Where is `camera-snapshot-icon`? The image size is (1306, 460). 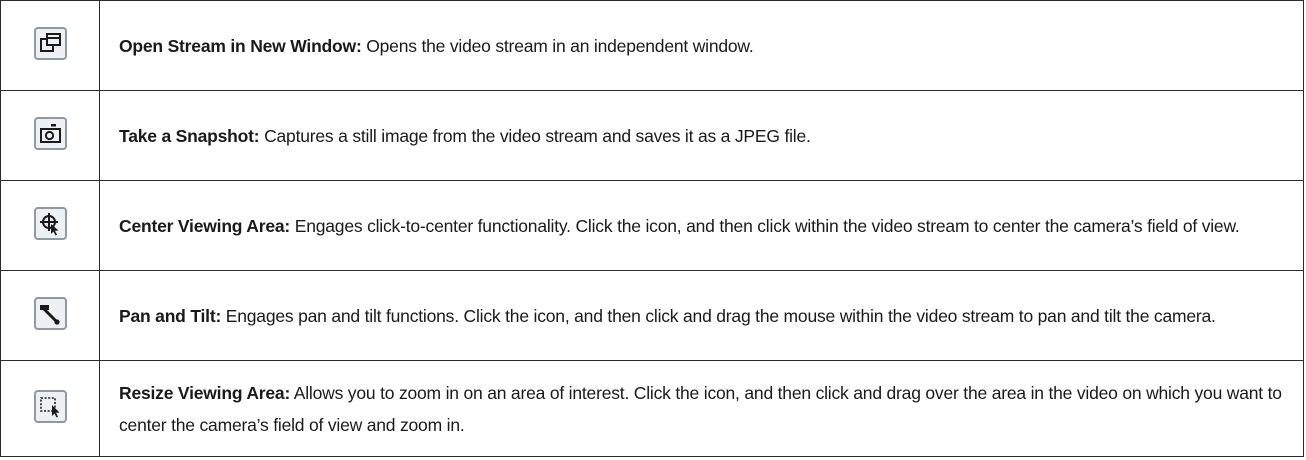
camera-snapshot-icon is located at coordinates (50, 133).